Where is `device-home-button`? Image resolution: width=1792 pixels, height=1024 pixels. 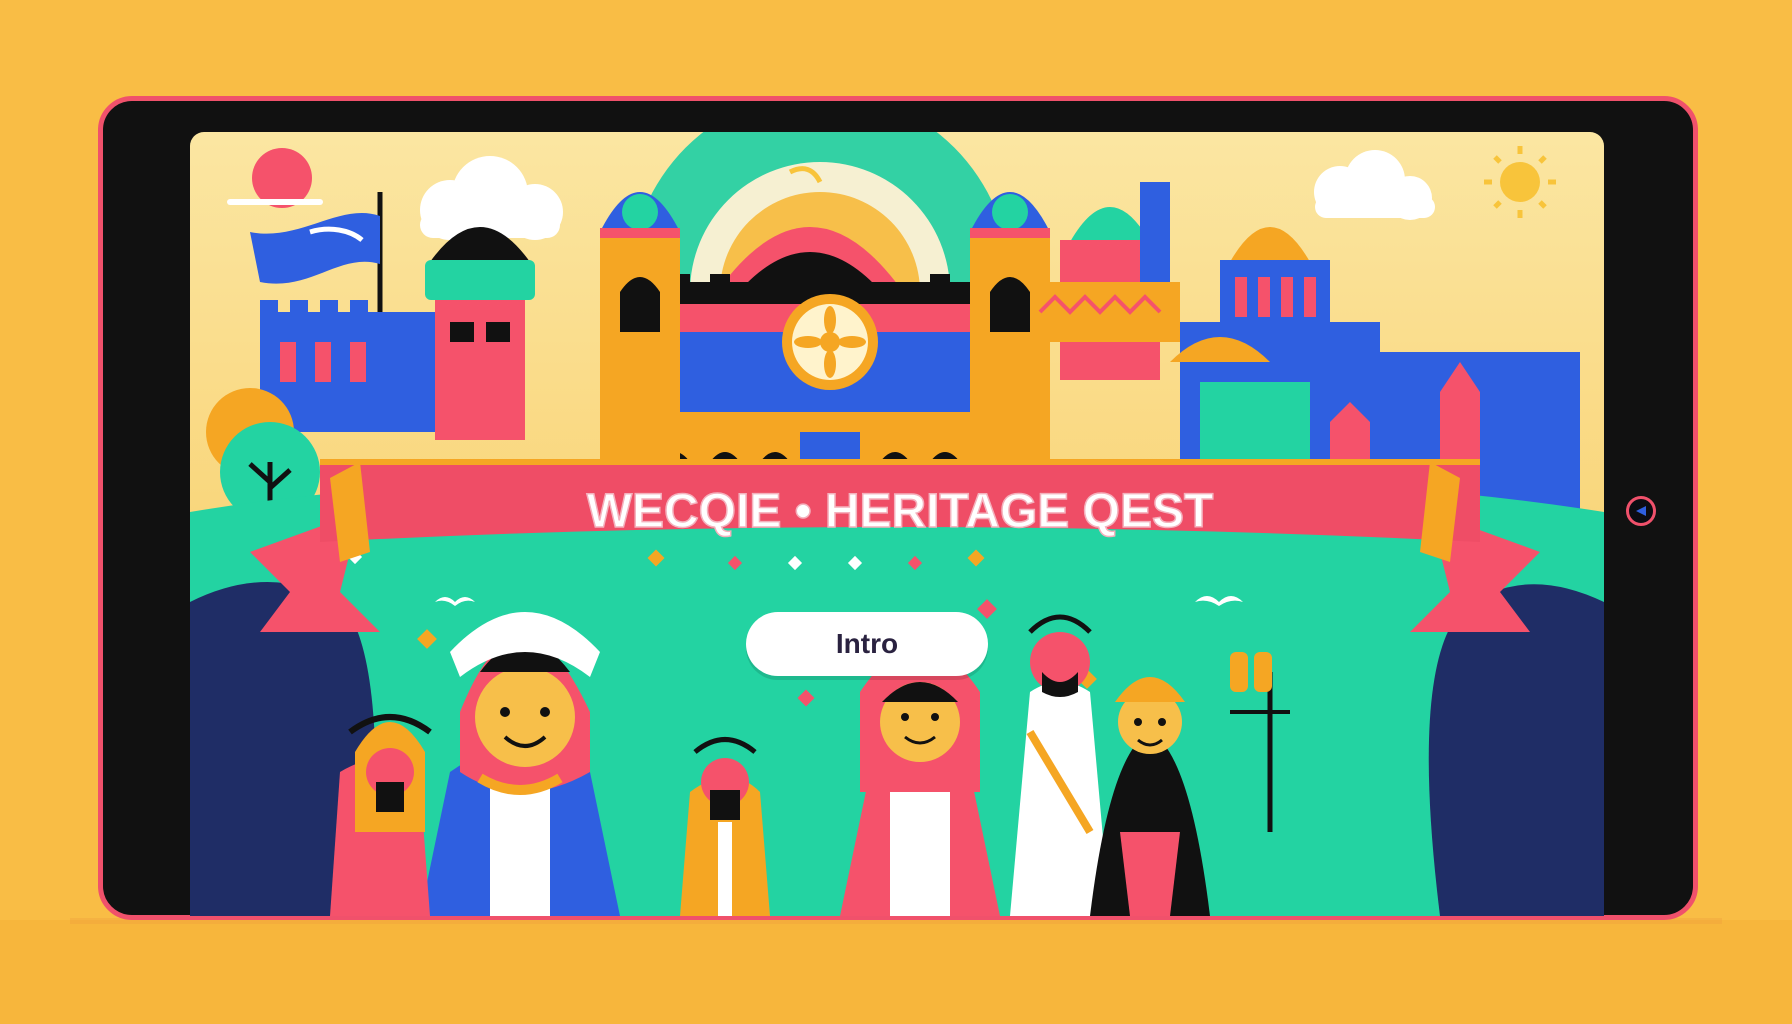 device-home-button is located at coordinates (1641, 511).